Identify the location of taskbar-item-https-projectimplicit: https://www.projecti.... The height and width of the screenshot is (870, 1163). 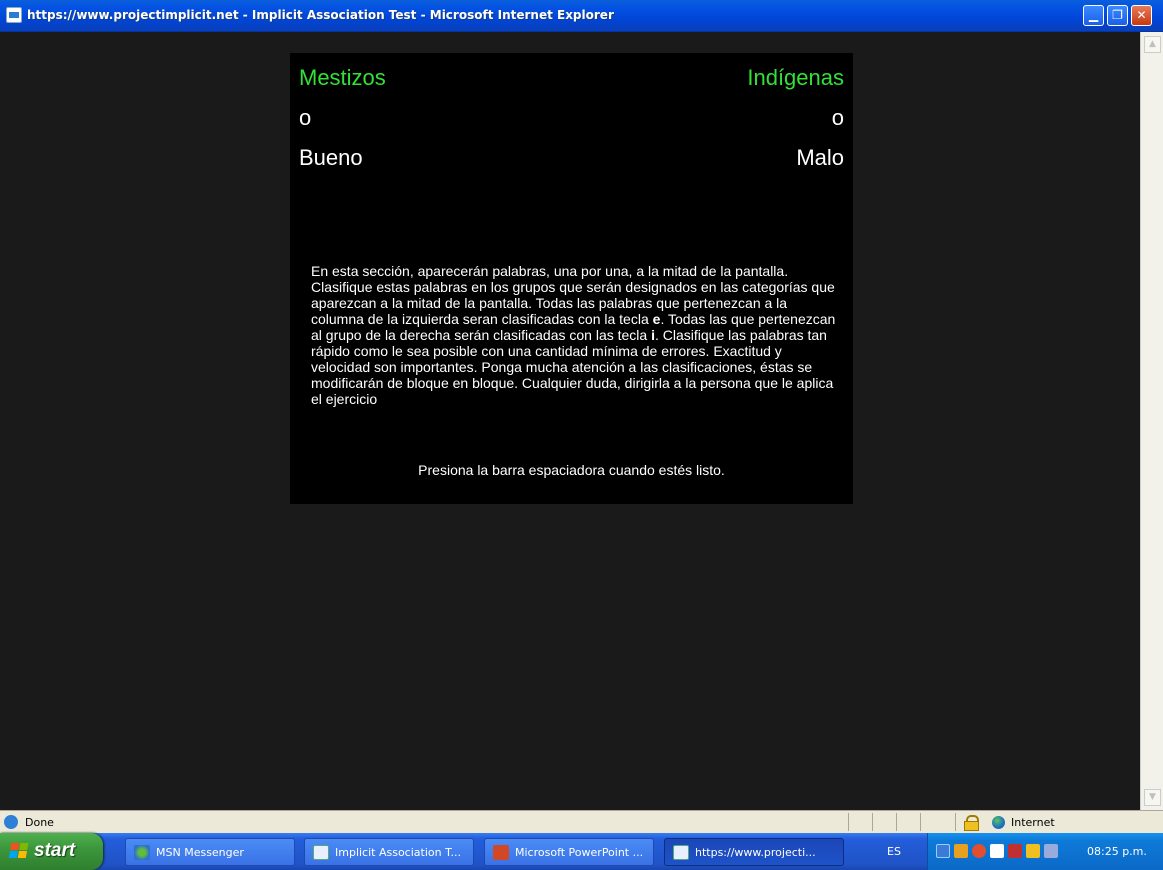
(754, 852).